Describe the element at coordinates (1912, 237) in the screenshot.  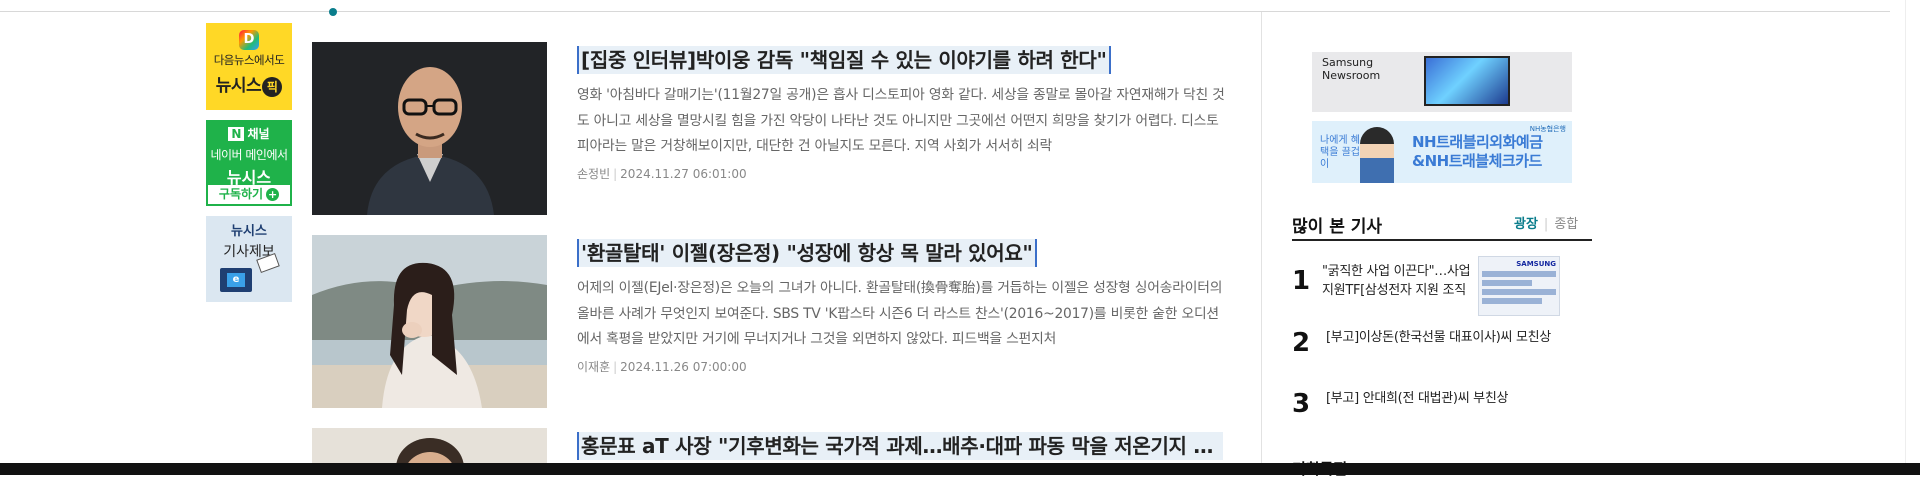
I see `vertical-scrollbar` at that location.